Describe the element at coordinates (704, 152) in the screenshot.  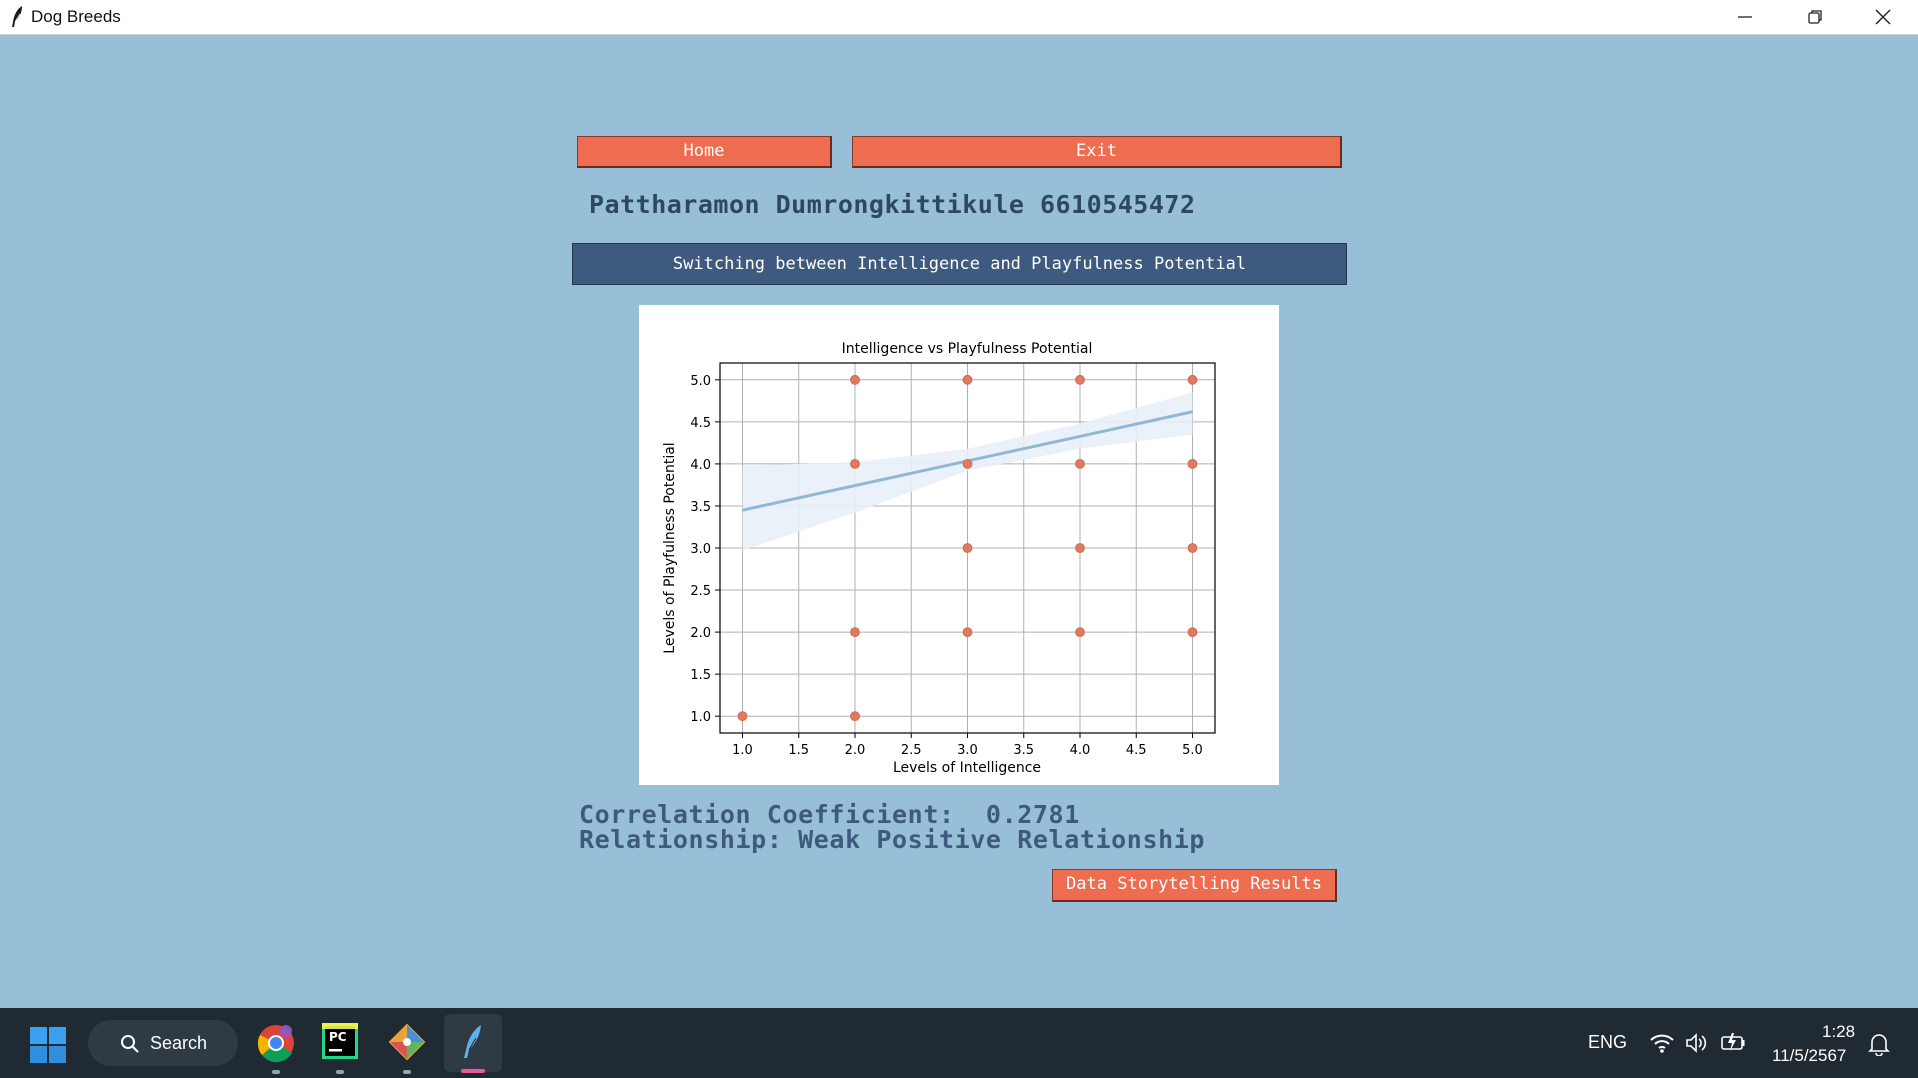
I see `home-button: Home` at that location.